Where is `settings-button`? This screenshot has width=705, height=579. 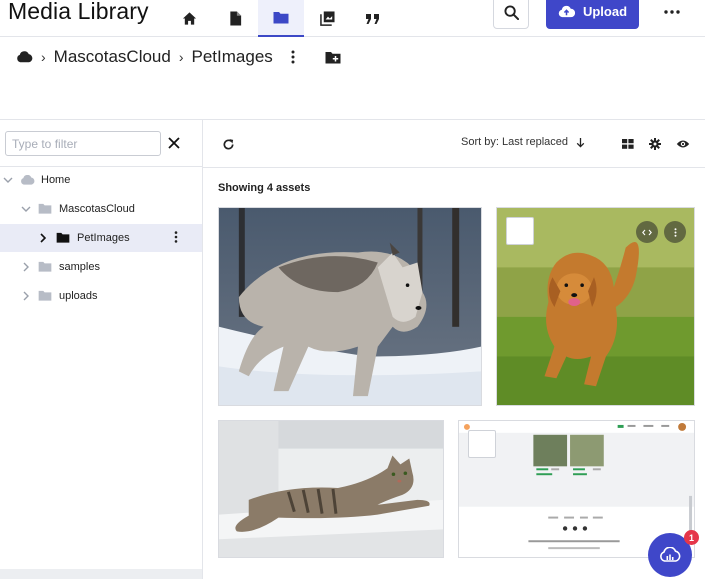
settings-button is located at coordinates (655, 144).